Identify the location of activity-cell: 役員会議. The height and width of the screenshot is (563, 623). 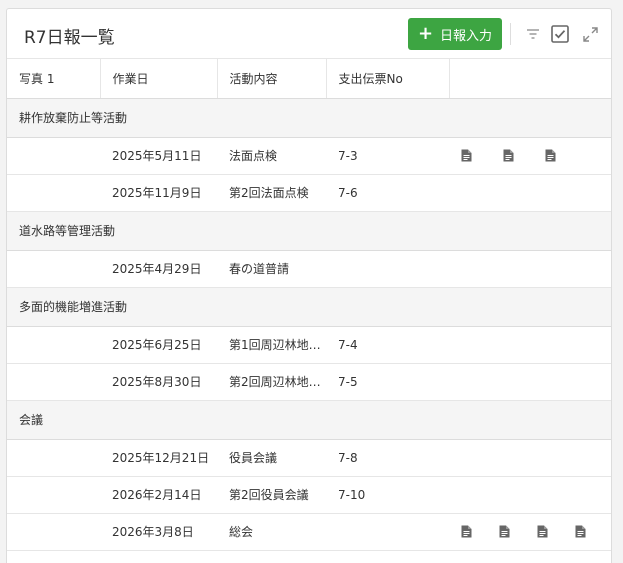
(271, 458).